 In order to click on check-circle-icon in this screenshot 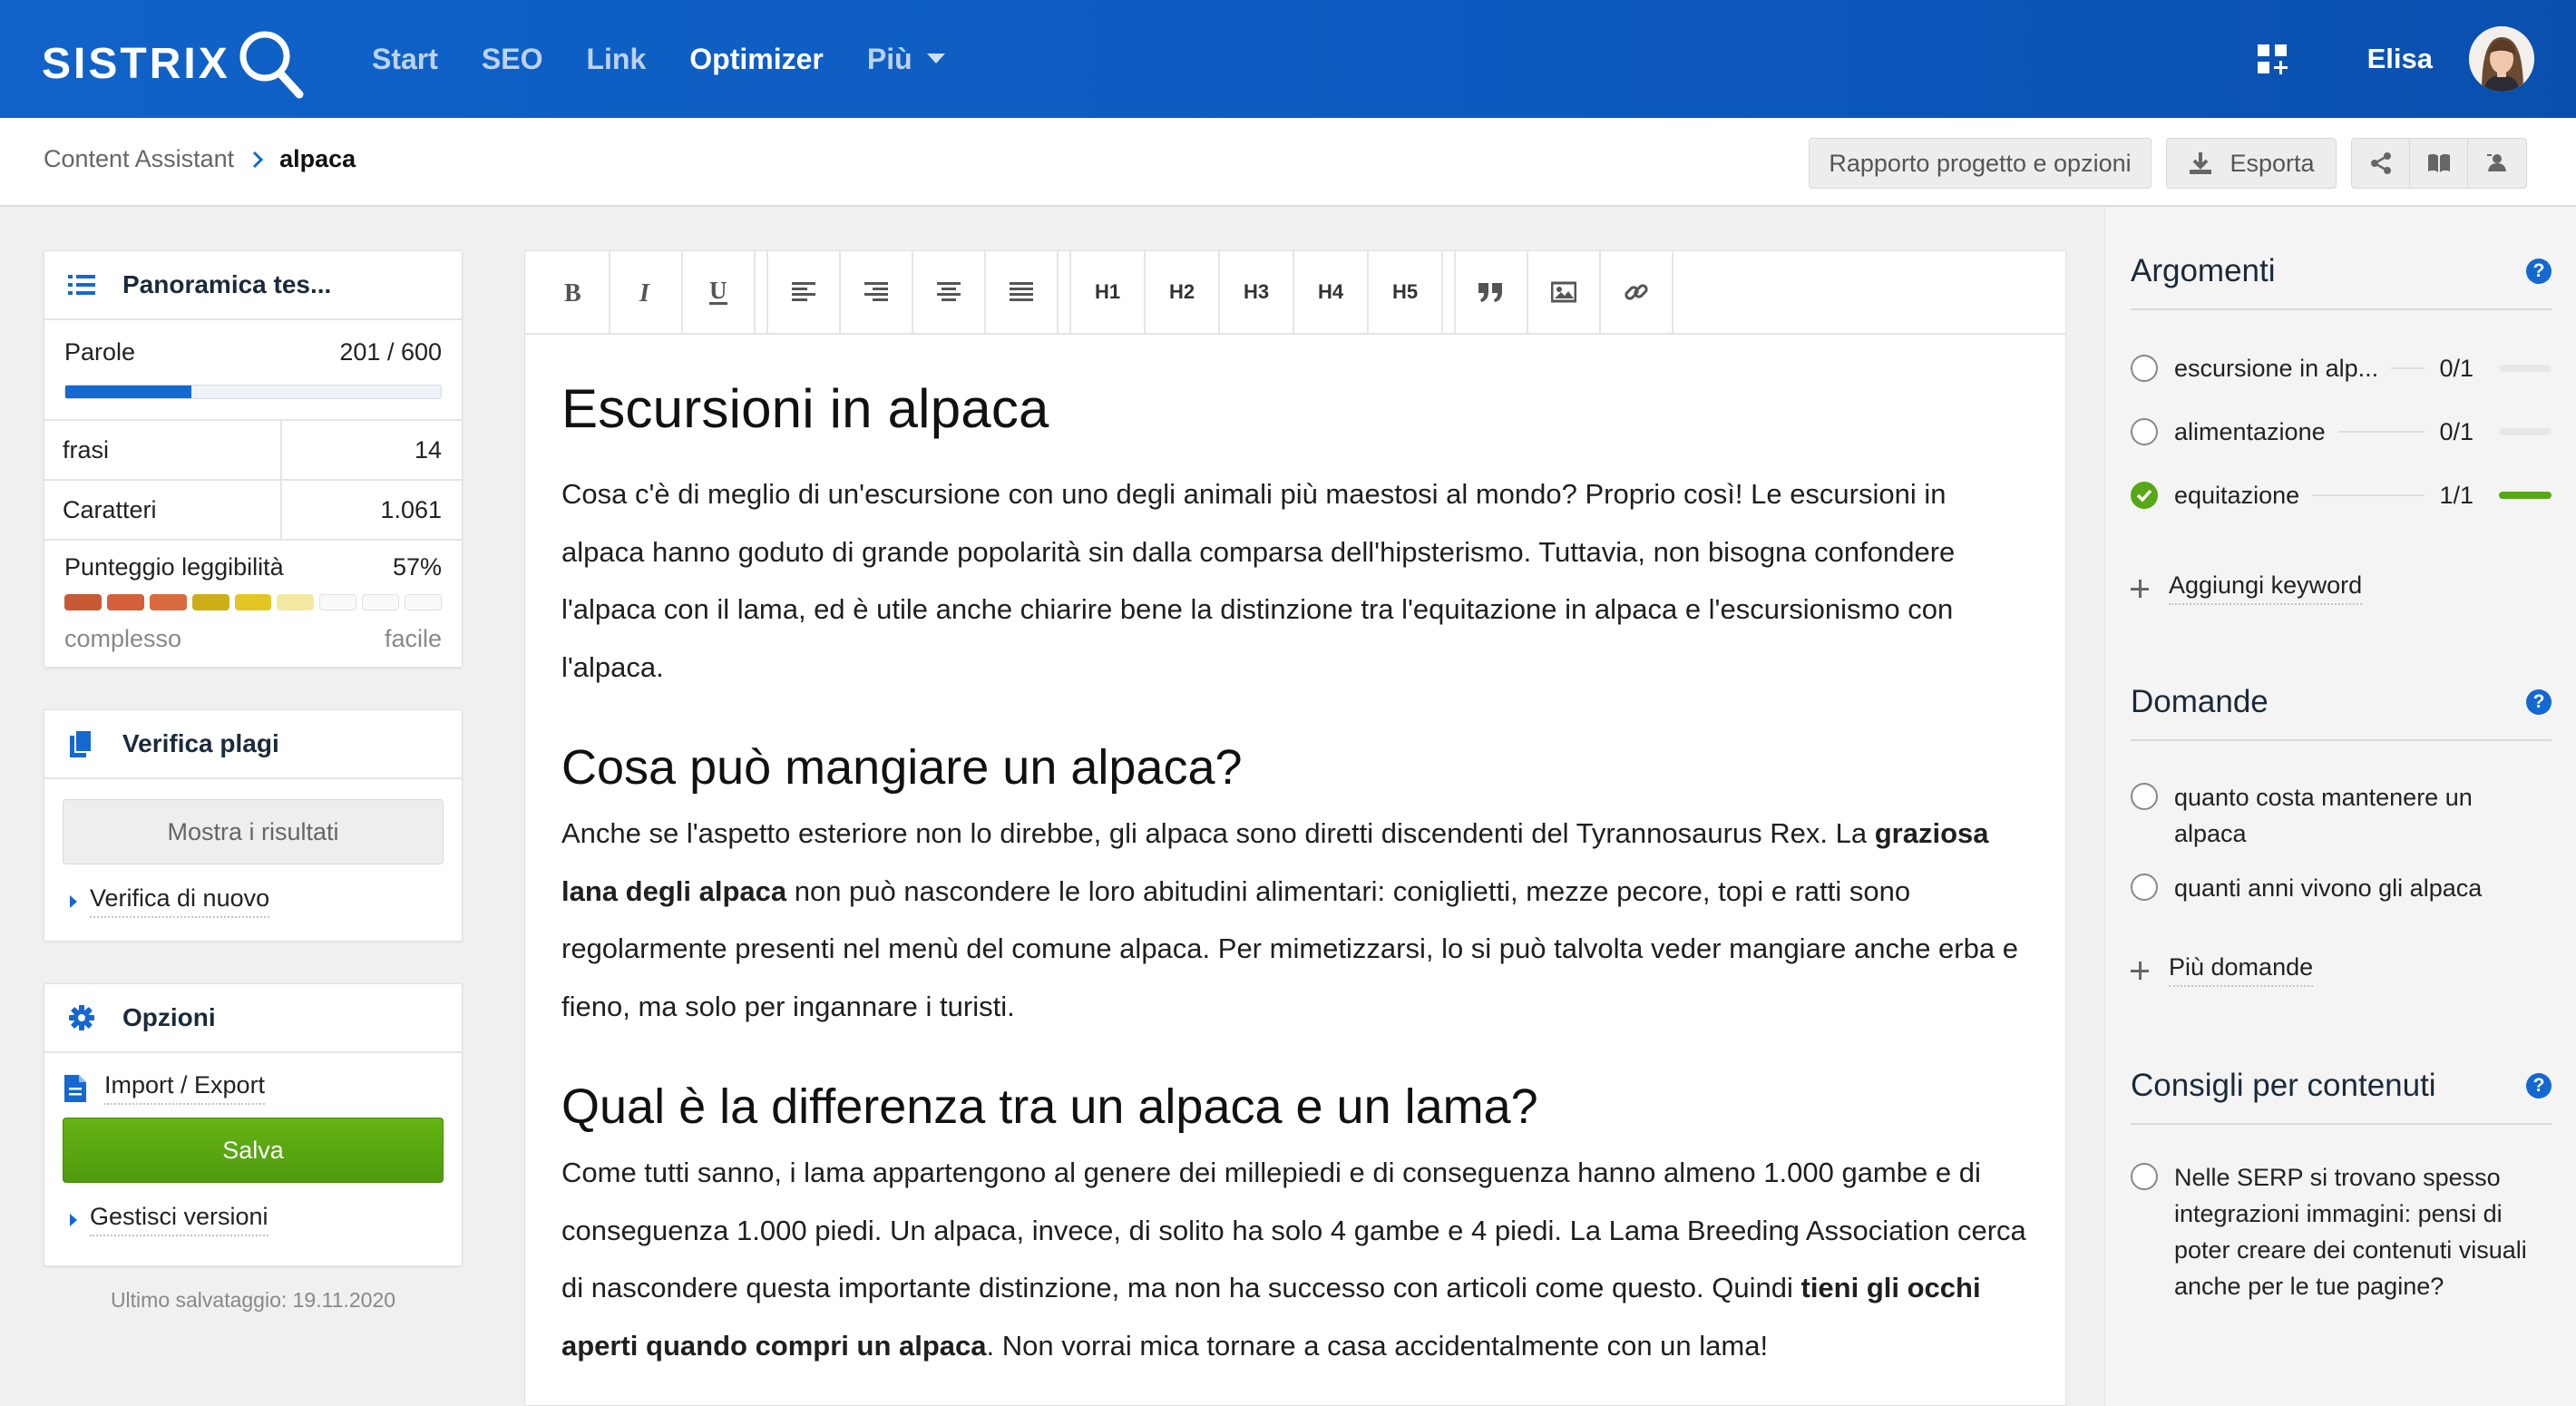, I will do `click(2144, 495)`.